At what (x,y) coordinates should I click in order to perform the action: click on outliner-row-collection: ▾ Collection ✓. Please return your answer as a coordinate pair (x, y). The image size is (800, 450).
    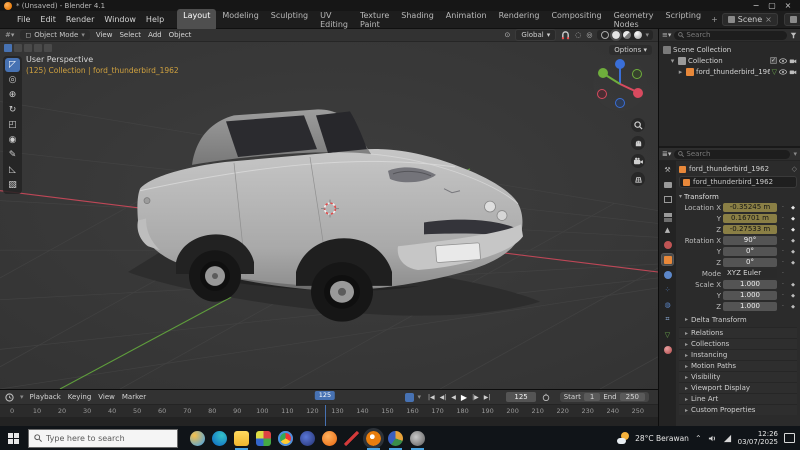
    Looking at the image, I should click on (729, 60).